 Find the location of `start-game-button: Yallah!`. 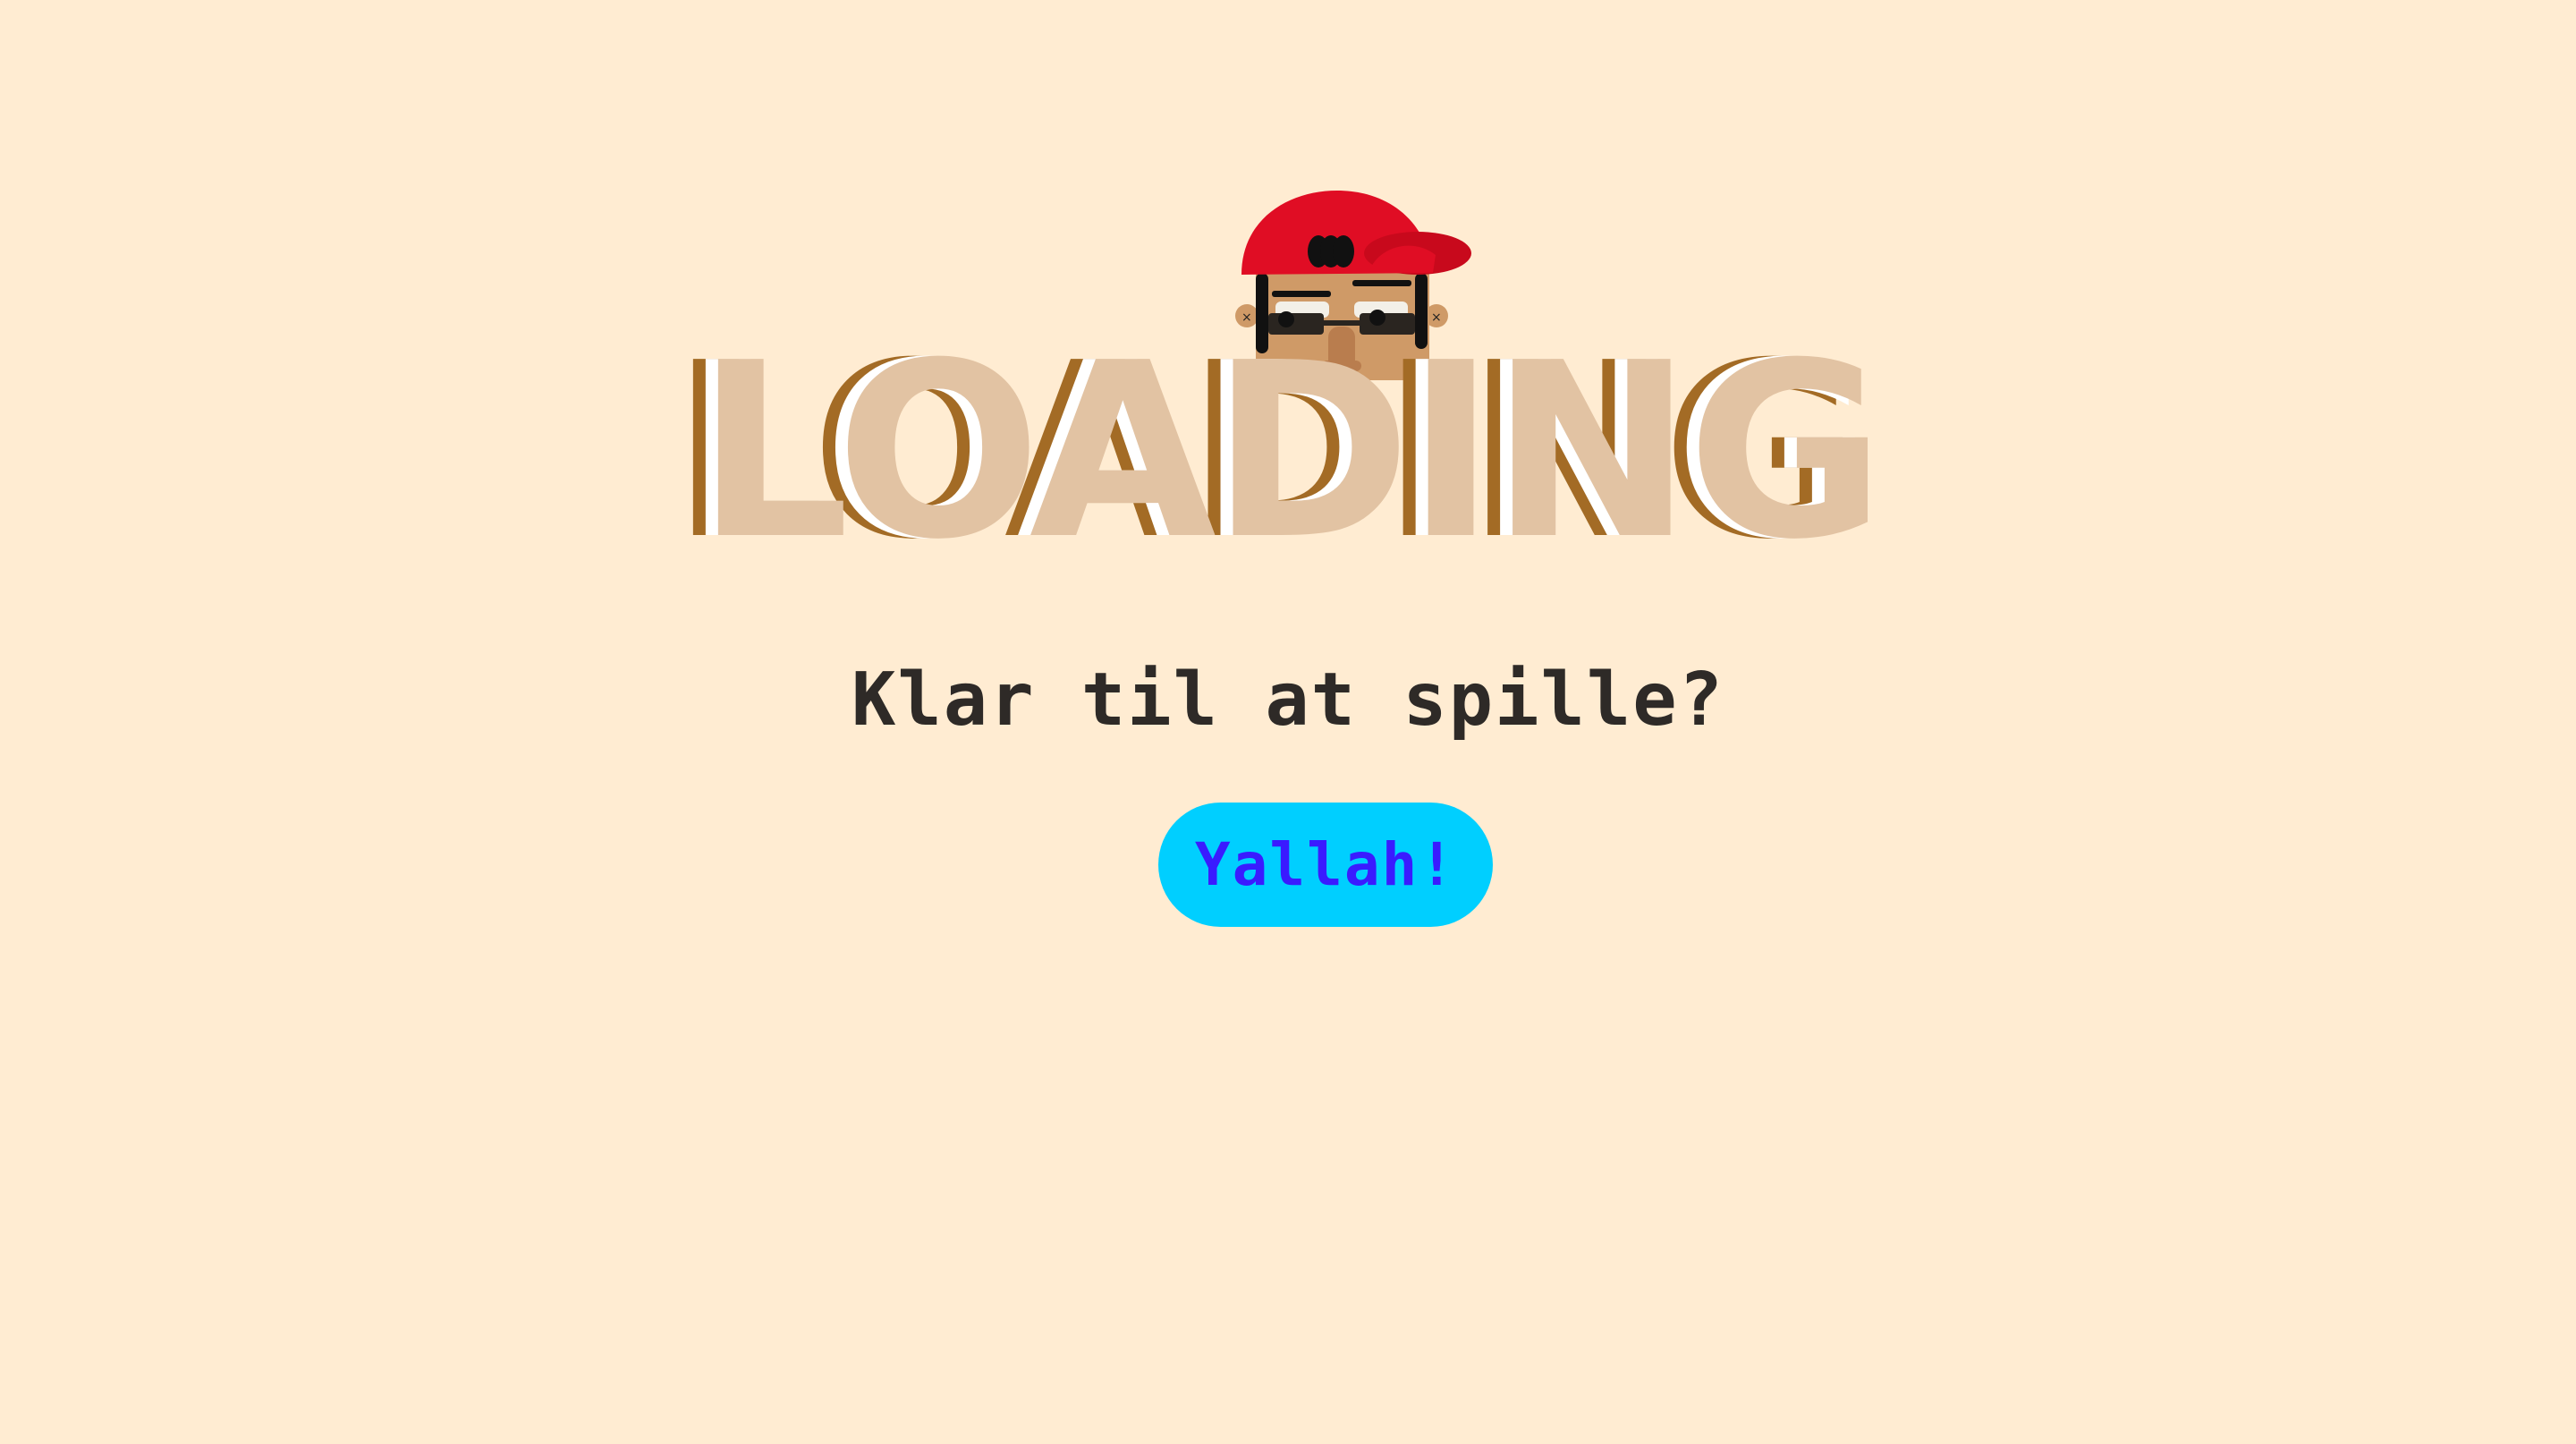

start-game-button: Yallah! is located at coordinates (1325, 865).